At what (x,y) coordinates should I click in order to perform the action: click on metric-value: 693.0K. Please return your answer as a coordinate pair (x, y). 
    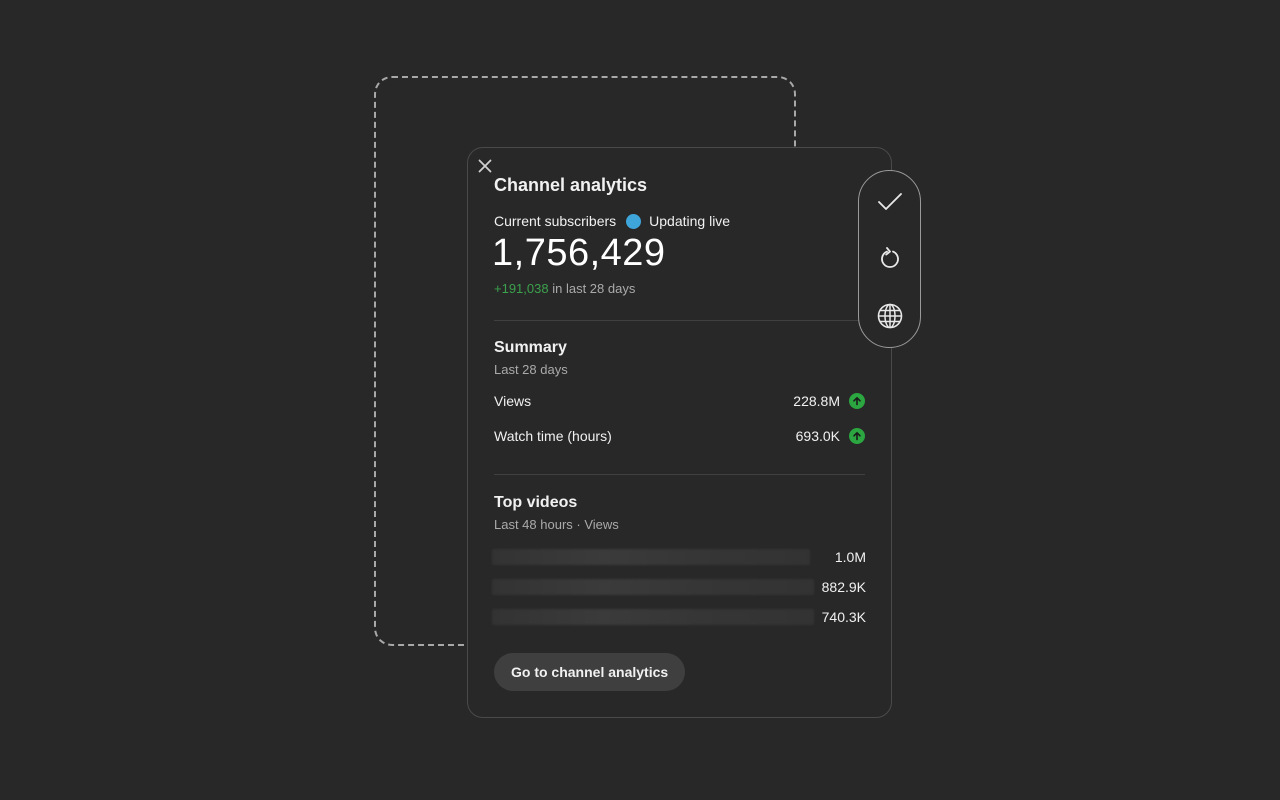
    Looking at the image, I should click on (817, 436).